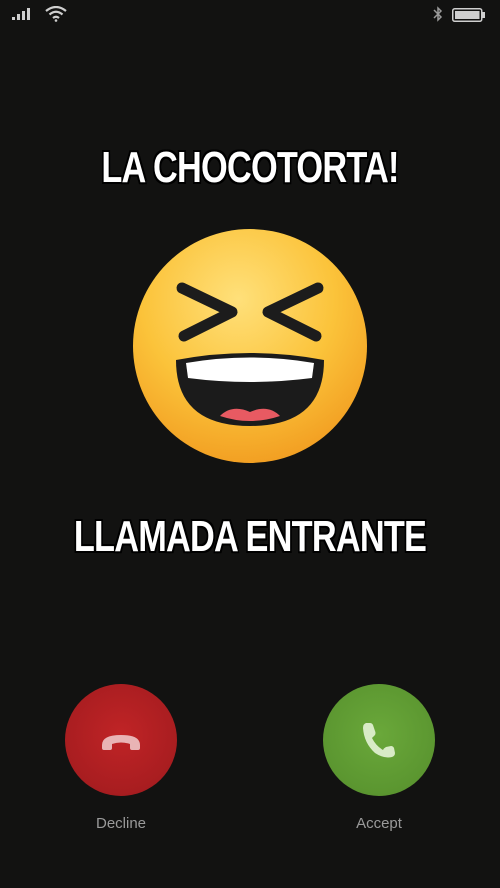  Describe the element at coordinates (56, 14) in the screenshot. I see `wifi-icon` at that location.